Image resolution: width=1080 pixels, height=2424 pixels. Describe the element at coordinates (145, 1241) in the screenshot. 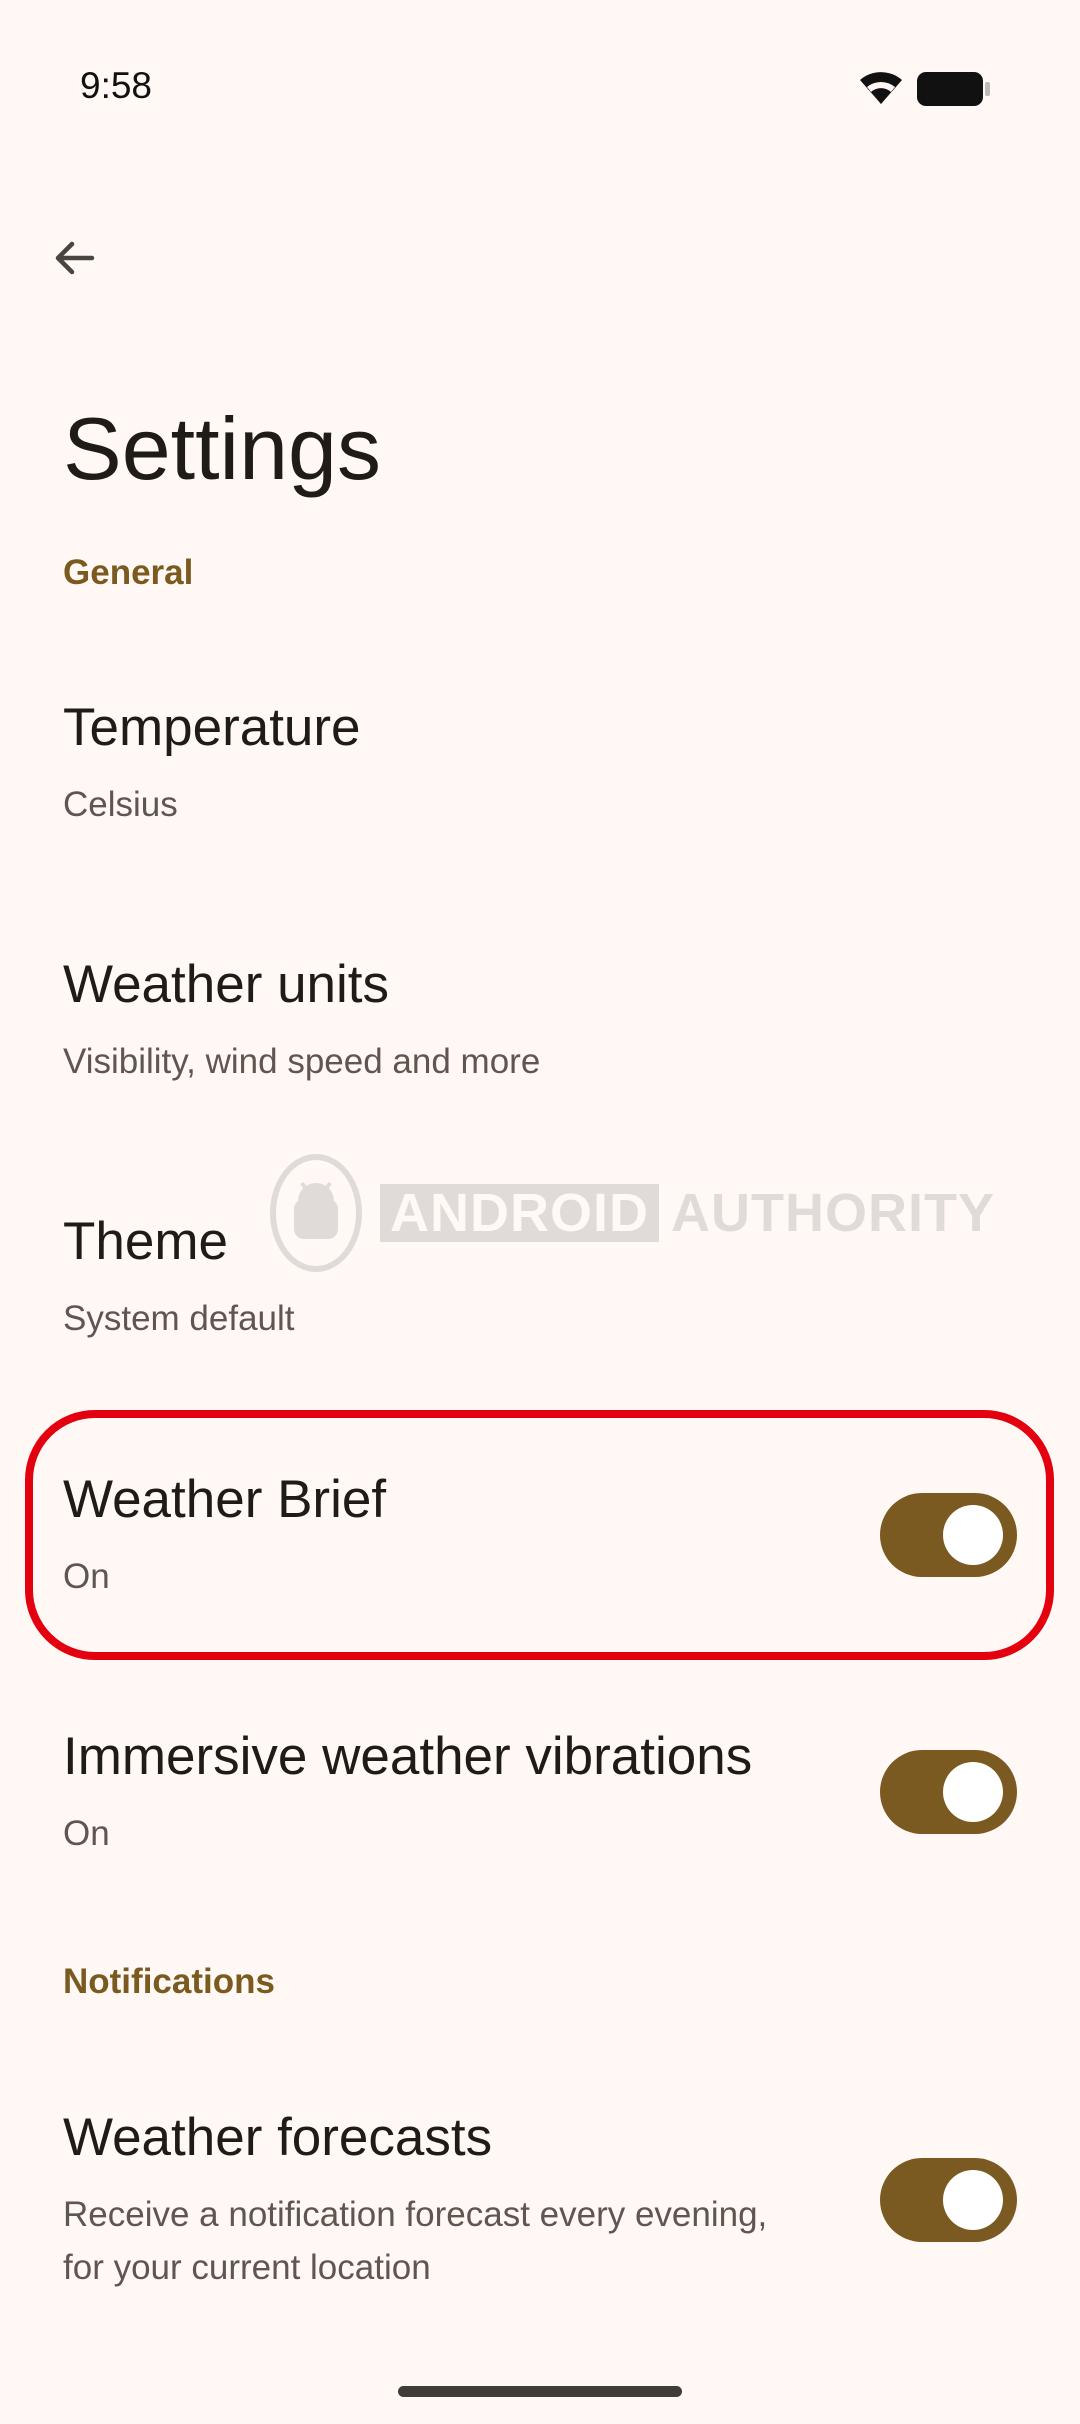

I see `setting-title: Theme` at that location.